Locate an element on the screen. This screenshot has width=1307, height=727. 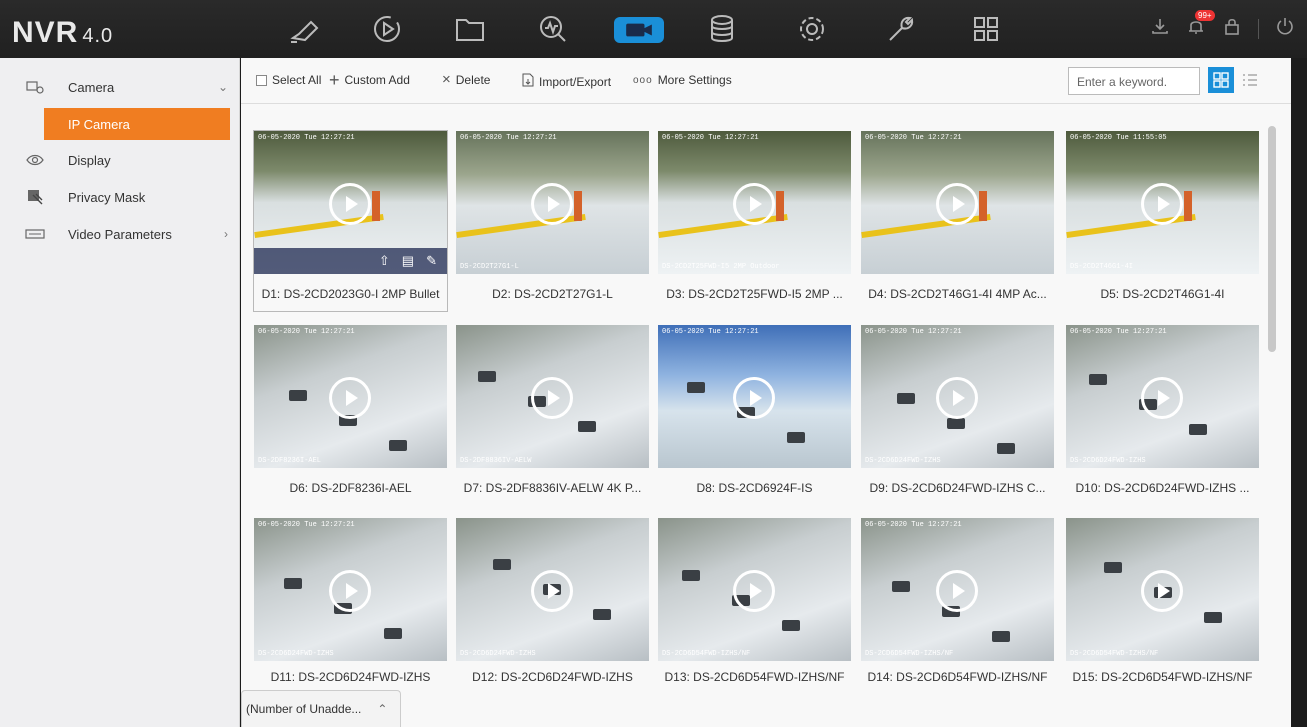
list-view-button is located at coordinates (1250, 80).